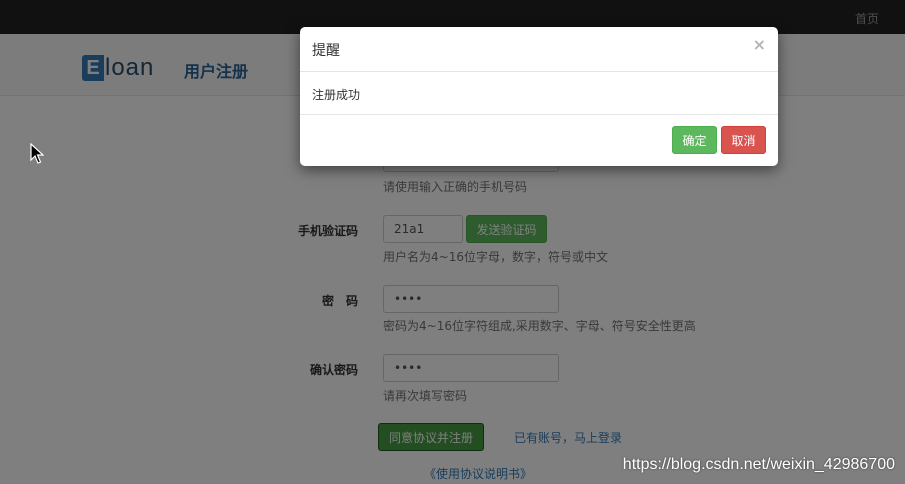  Describe the element at coordinates (37, 153) in the screenshot. I see `mouse-cursor-icon` at that location.